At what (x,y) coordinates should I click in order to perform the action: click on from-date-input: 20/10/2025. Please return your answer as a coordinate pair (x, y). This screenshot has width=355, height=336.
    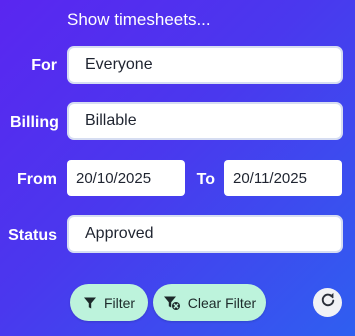
    Looking at the image, I should click on (126, 178).